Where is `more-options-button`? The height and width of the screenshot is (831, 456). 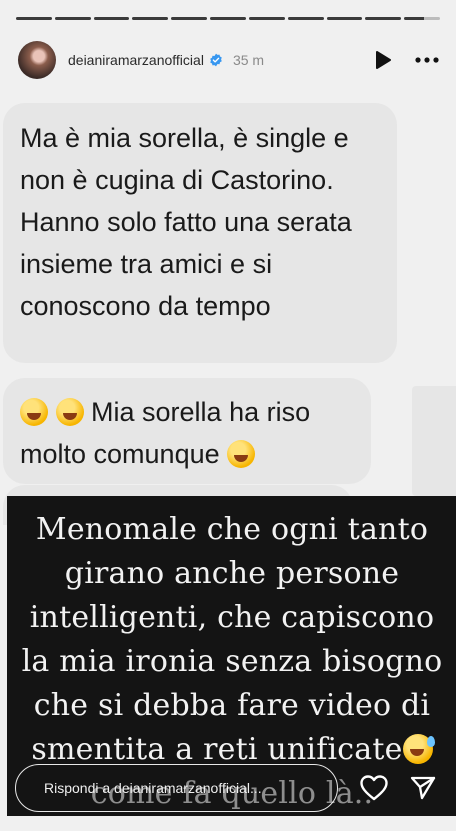
more-options-button is located at coordinates (427, 60).